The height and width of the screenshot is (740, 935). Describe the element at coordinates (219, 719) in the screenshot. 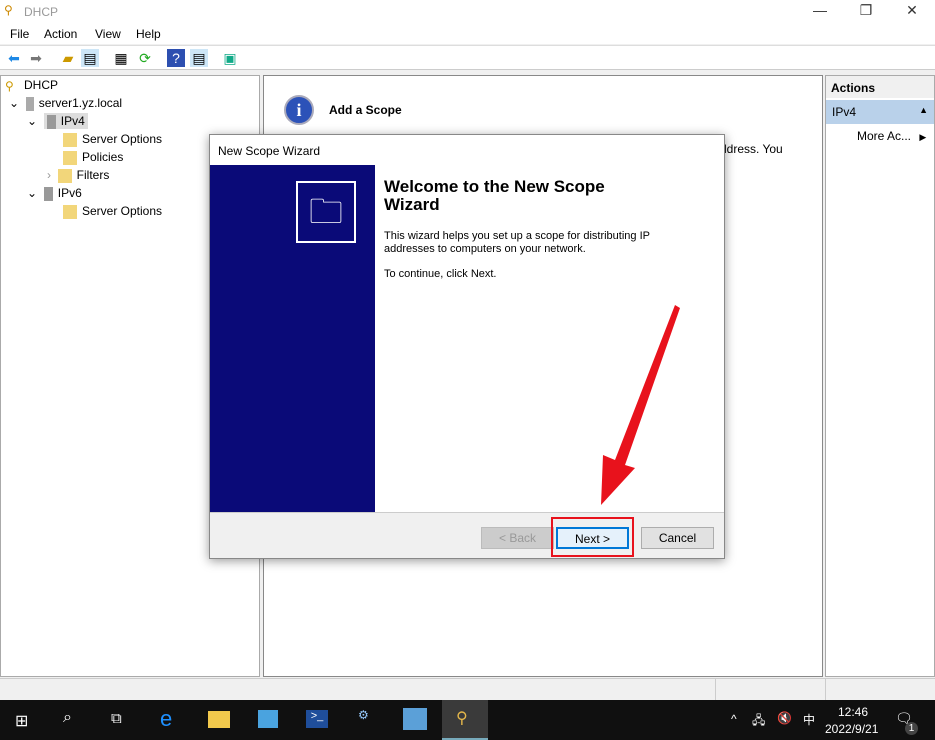

I see `file-explorer-icon` at that location.